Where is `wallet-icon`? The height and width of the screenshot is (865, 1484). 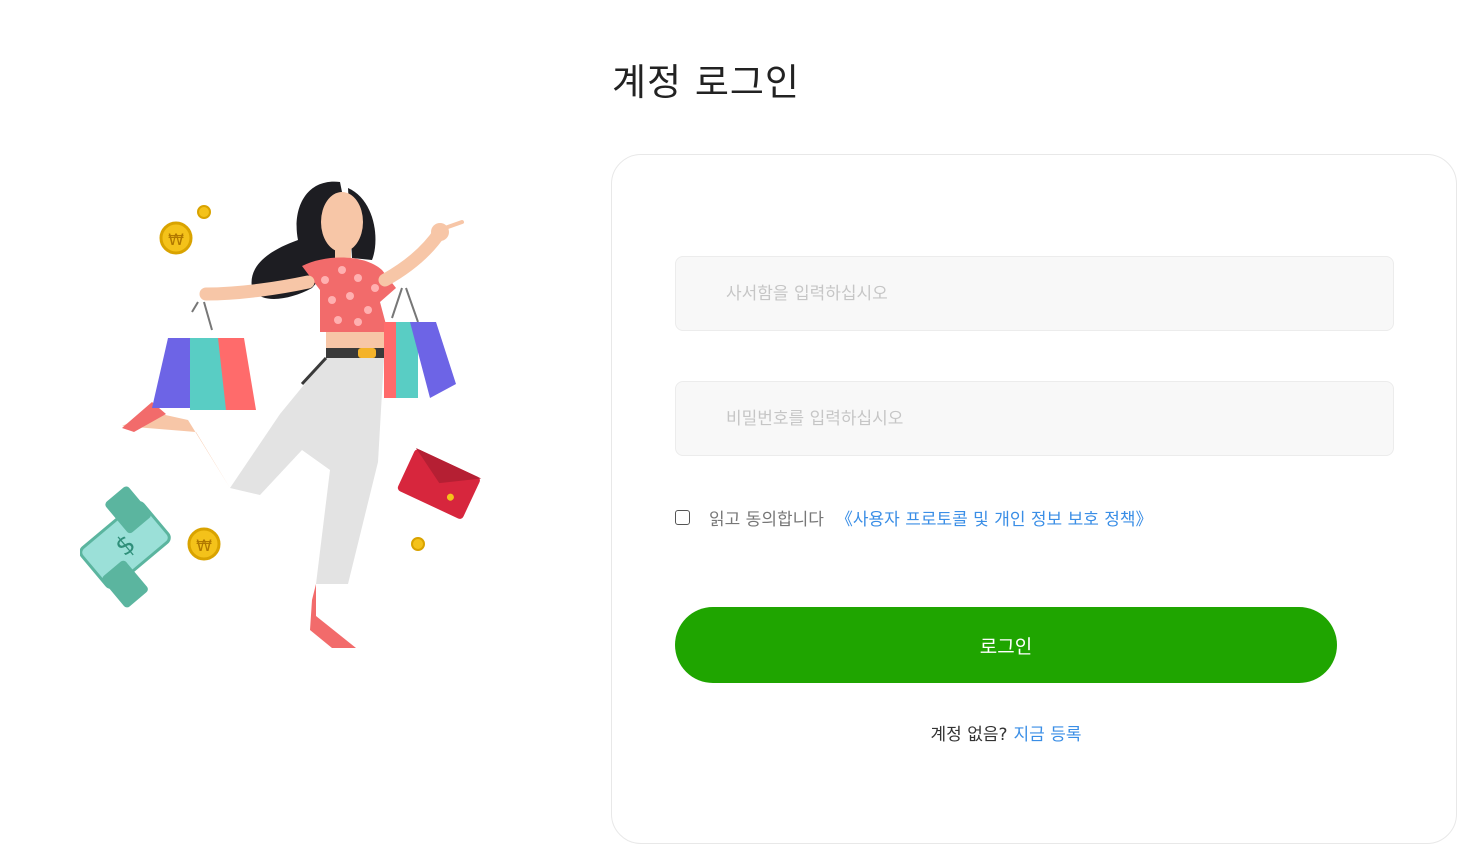
wallet-icon is located at coordinates (439, 483).